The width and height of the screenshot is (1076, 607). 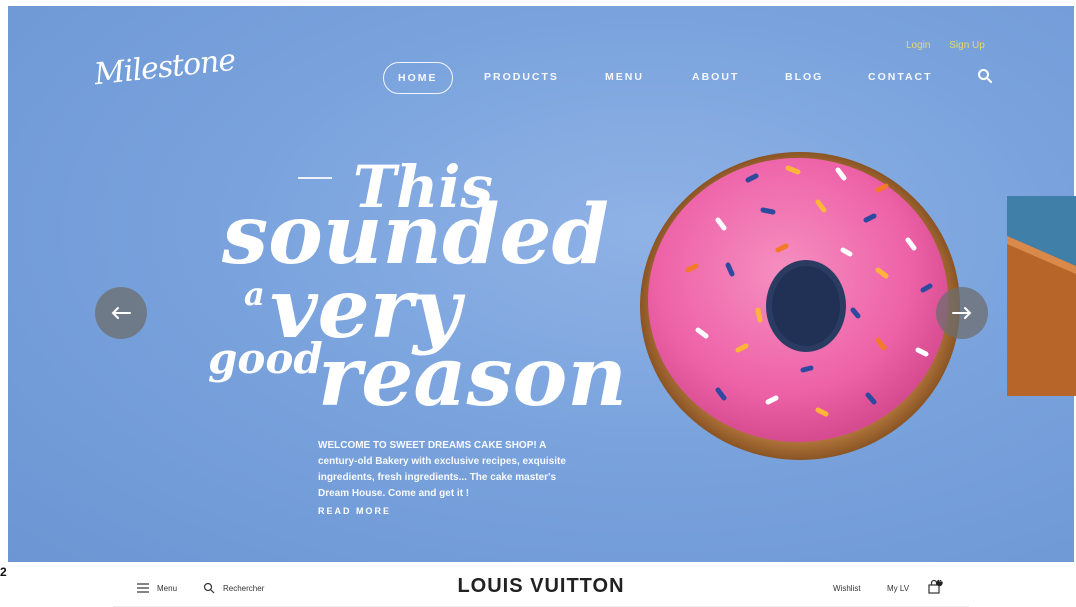 What do you see at coordinates (624, 77) in the screenshot?
I see `nav-menu: MENU` at bounding box center [624, 77].